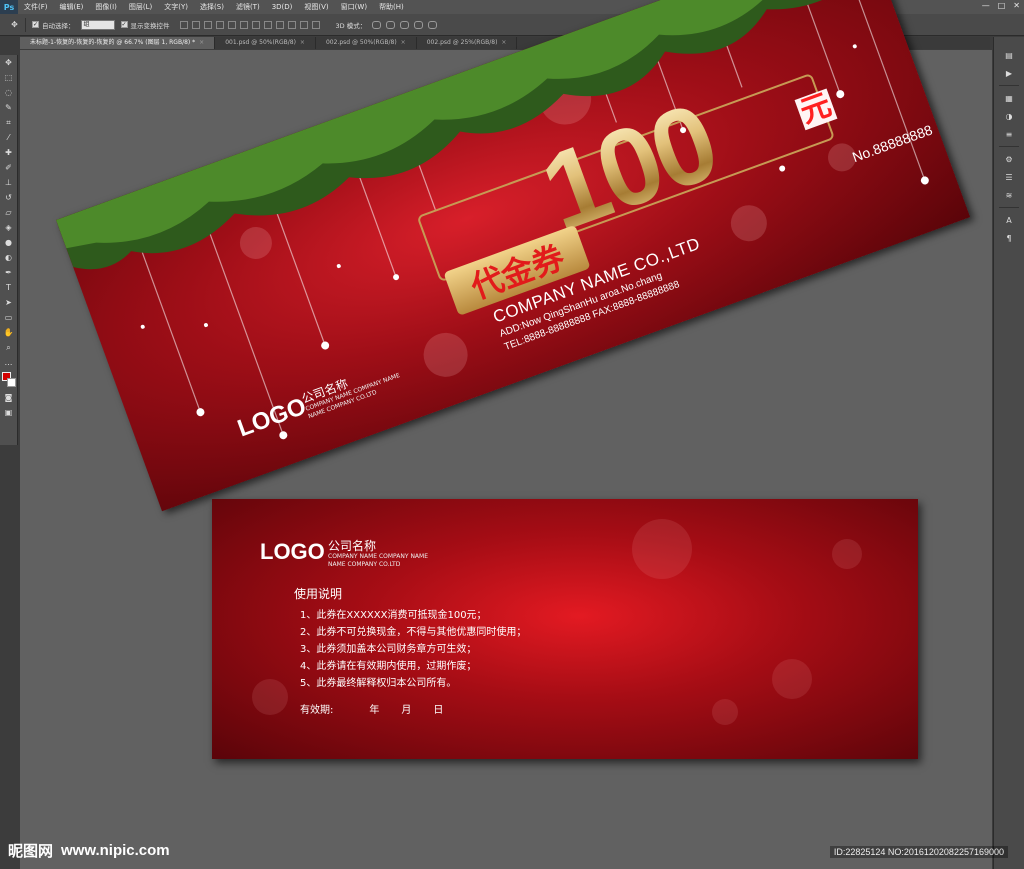  Describe the element at coordinates (9, 182) in the screenshot. I see `clone-stamp-tool-icon: ⊥` at that location.